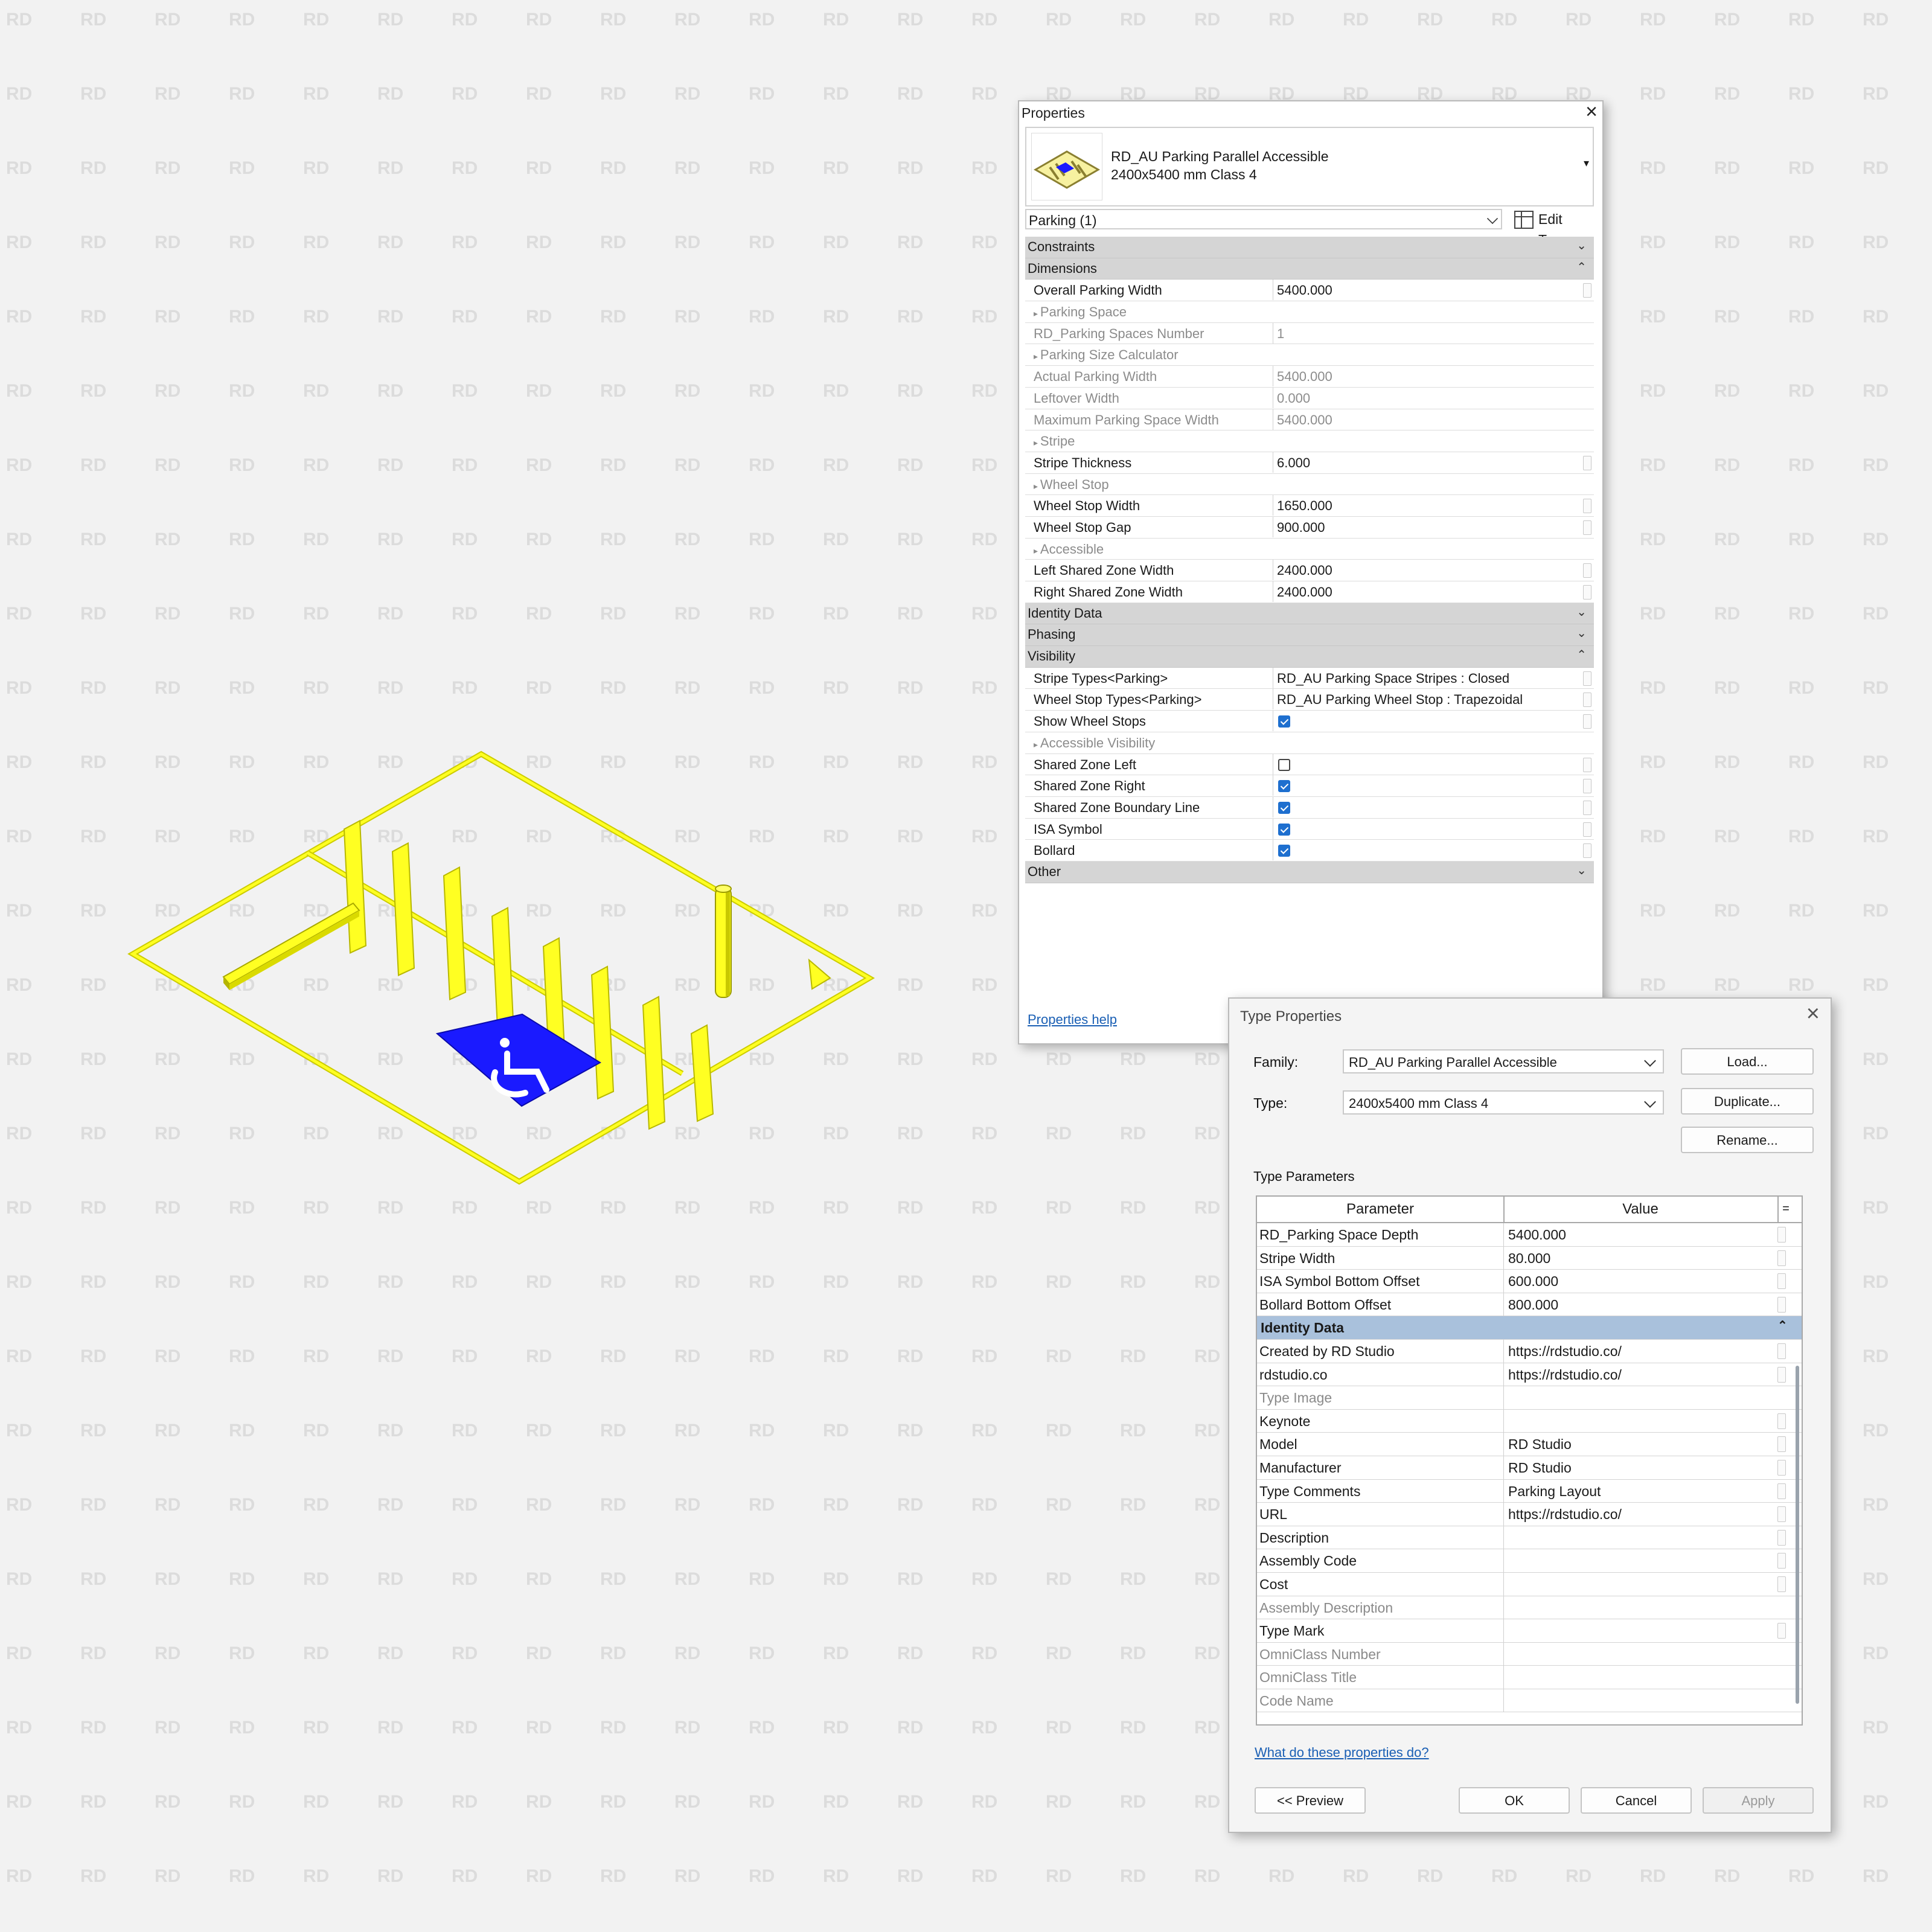  What do you see at coordinates (1530, 1631) in the screenshot?
I see `parameter-row: Type Mark` at bounding box center [1530, 1631].